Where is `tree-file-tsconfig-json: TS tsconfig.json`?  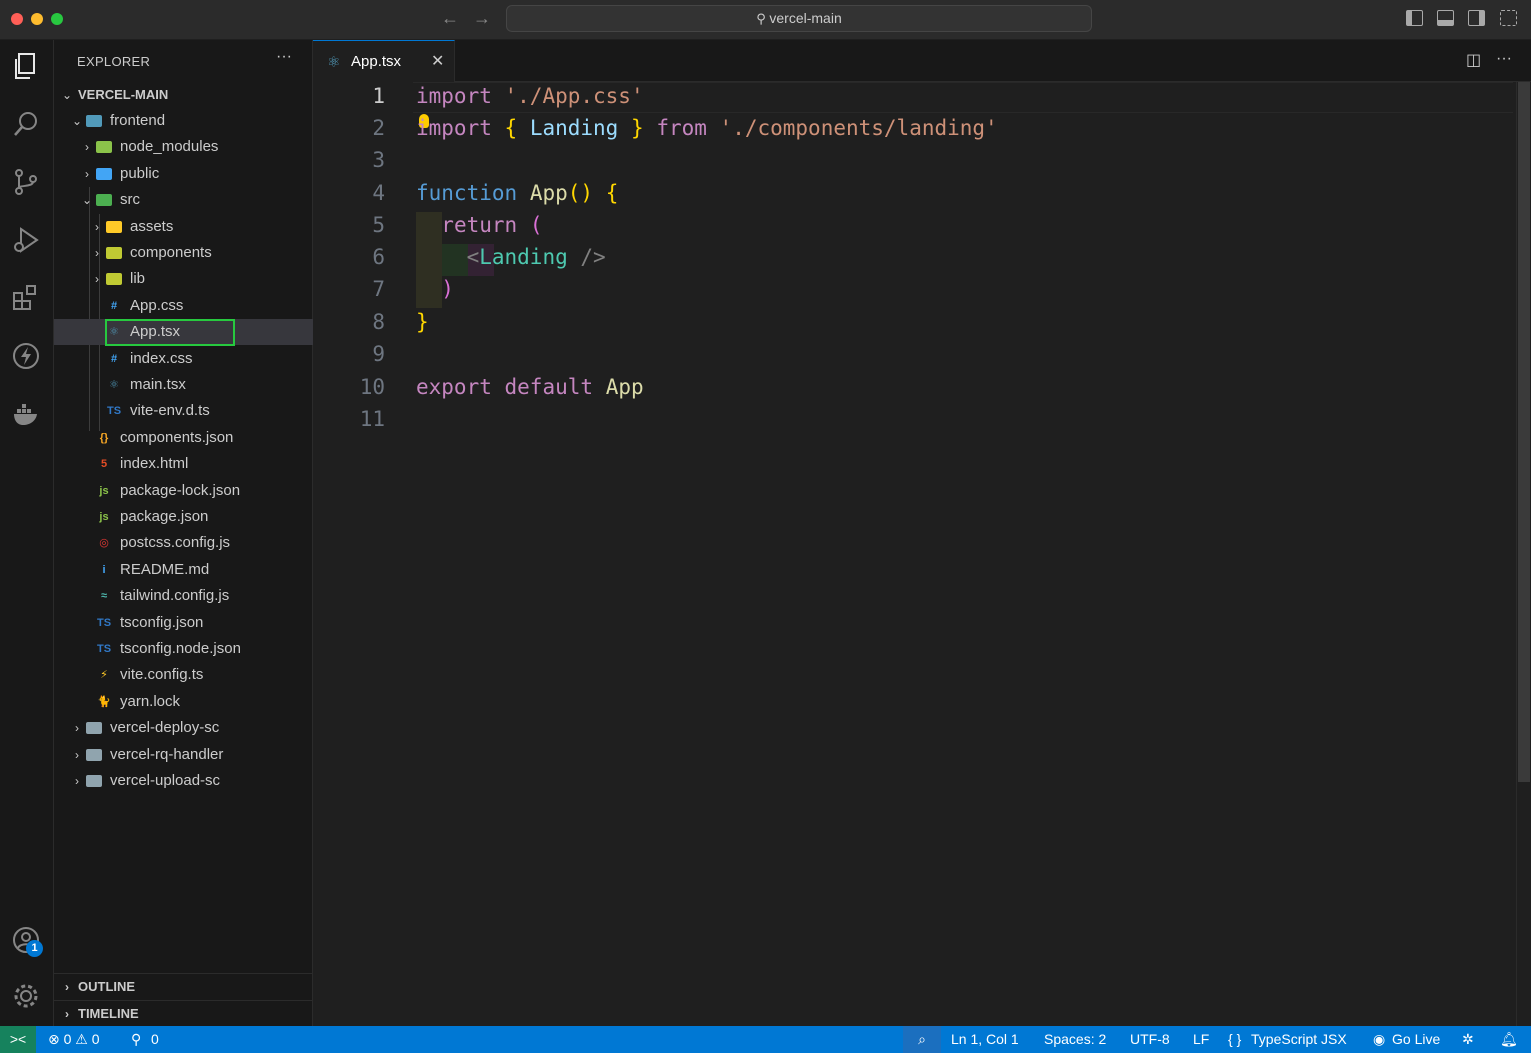 tree-file-tsconfig-json: TS tsconfig.json is located at coordinates (183, 623).